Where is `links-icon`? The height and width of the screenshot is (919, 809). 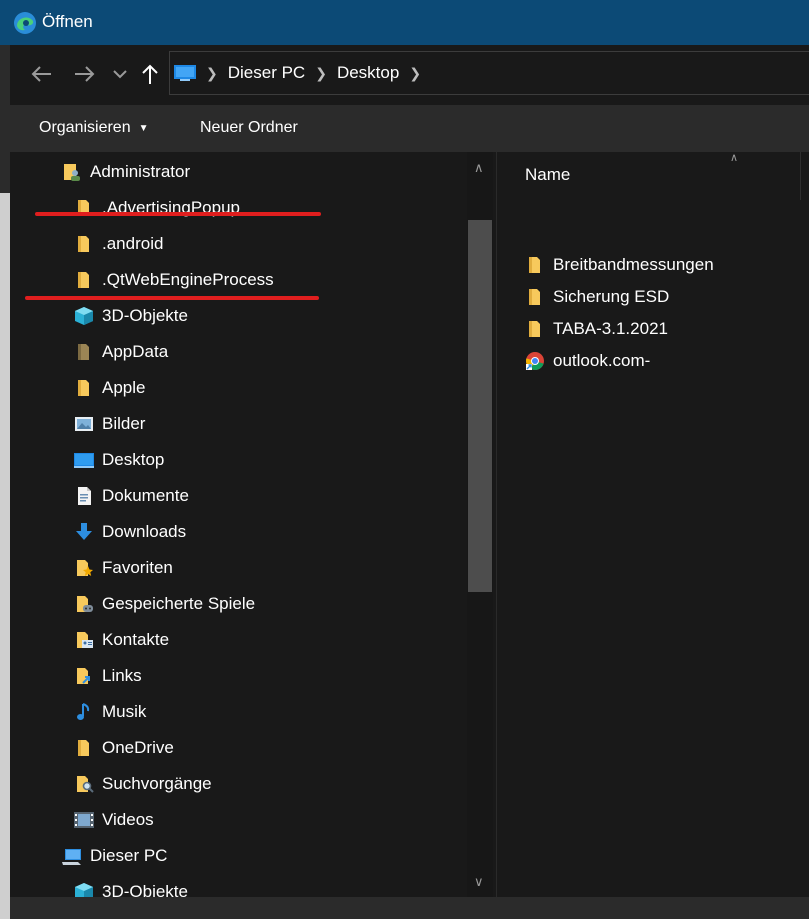 links-icon is located at coordinates (83, 676).